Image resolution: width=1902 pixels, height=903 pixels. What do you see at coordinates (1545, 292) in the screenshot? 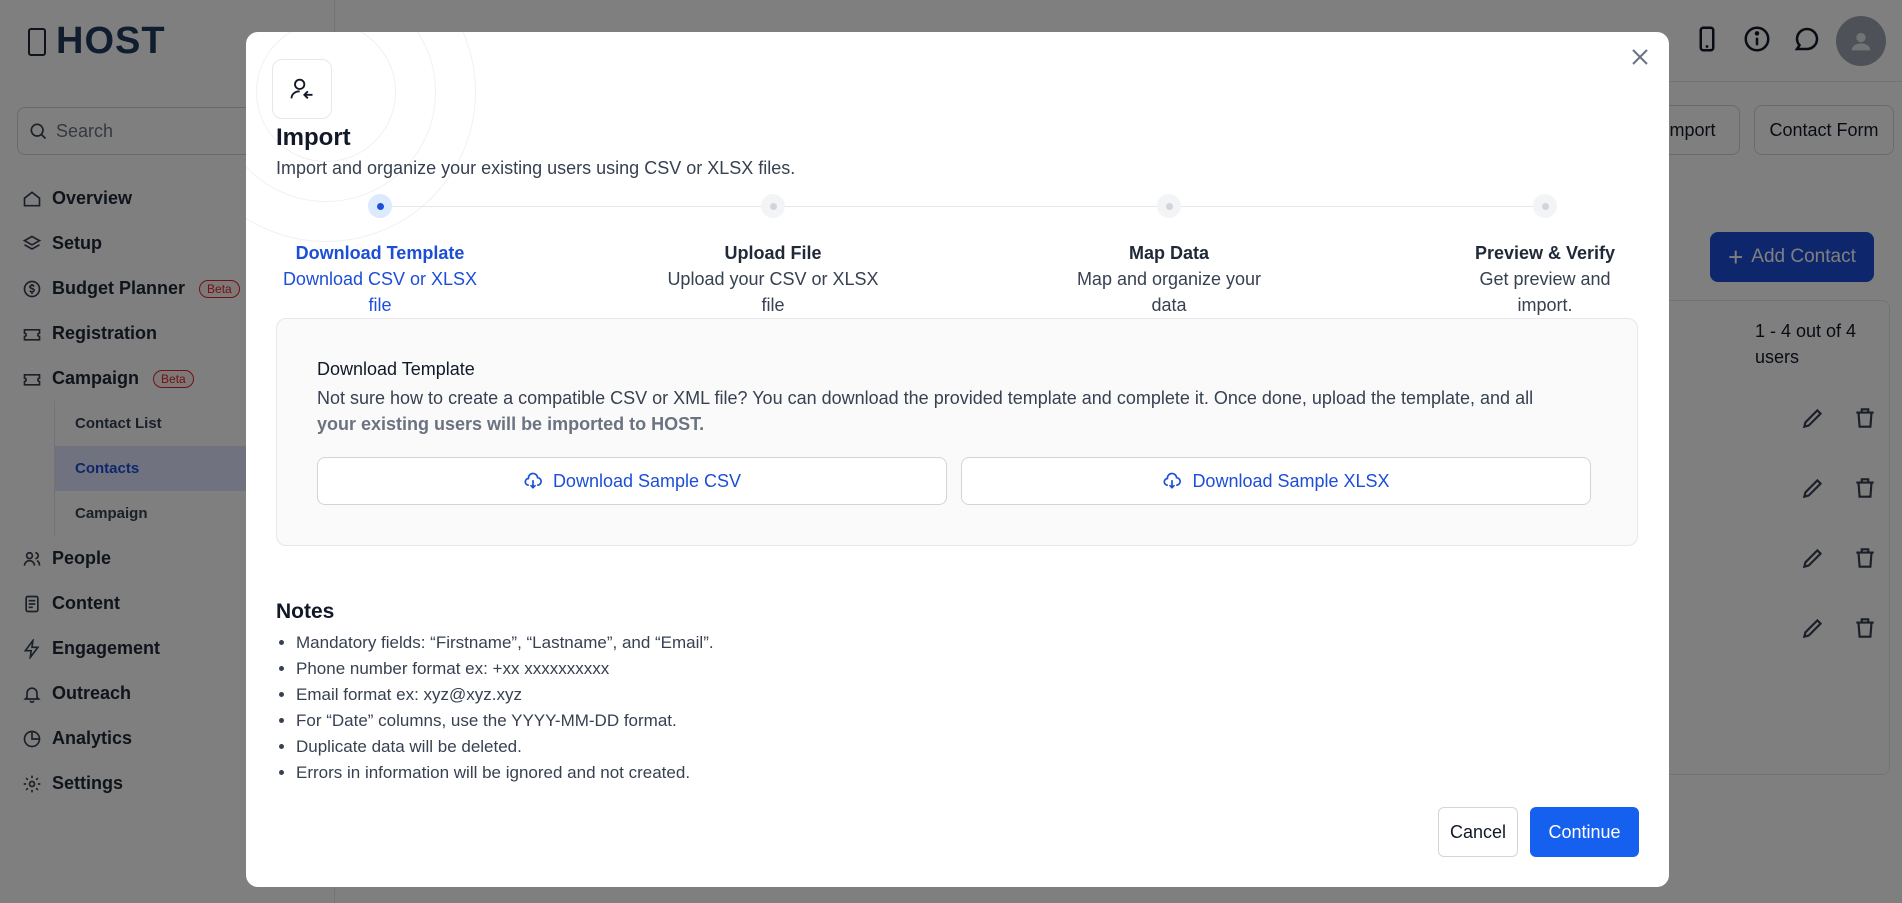
I see `step-desc: Get preview and import.` at bounding box center [1545, 292].